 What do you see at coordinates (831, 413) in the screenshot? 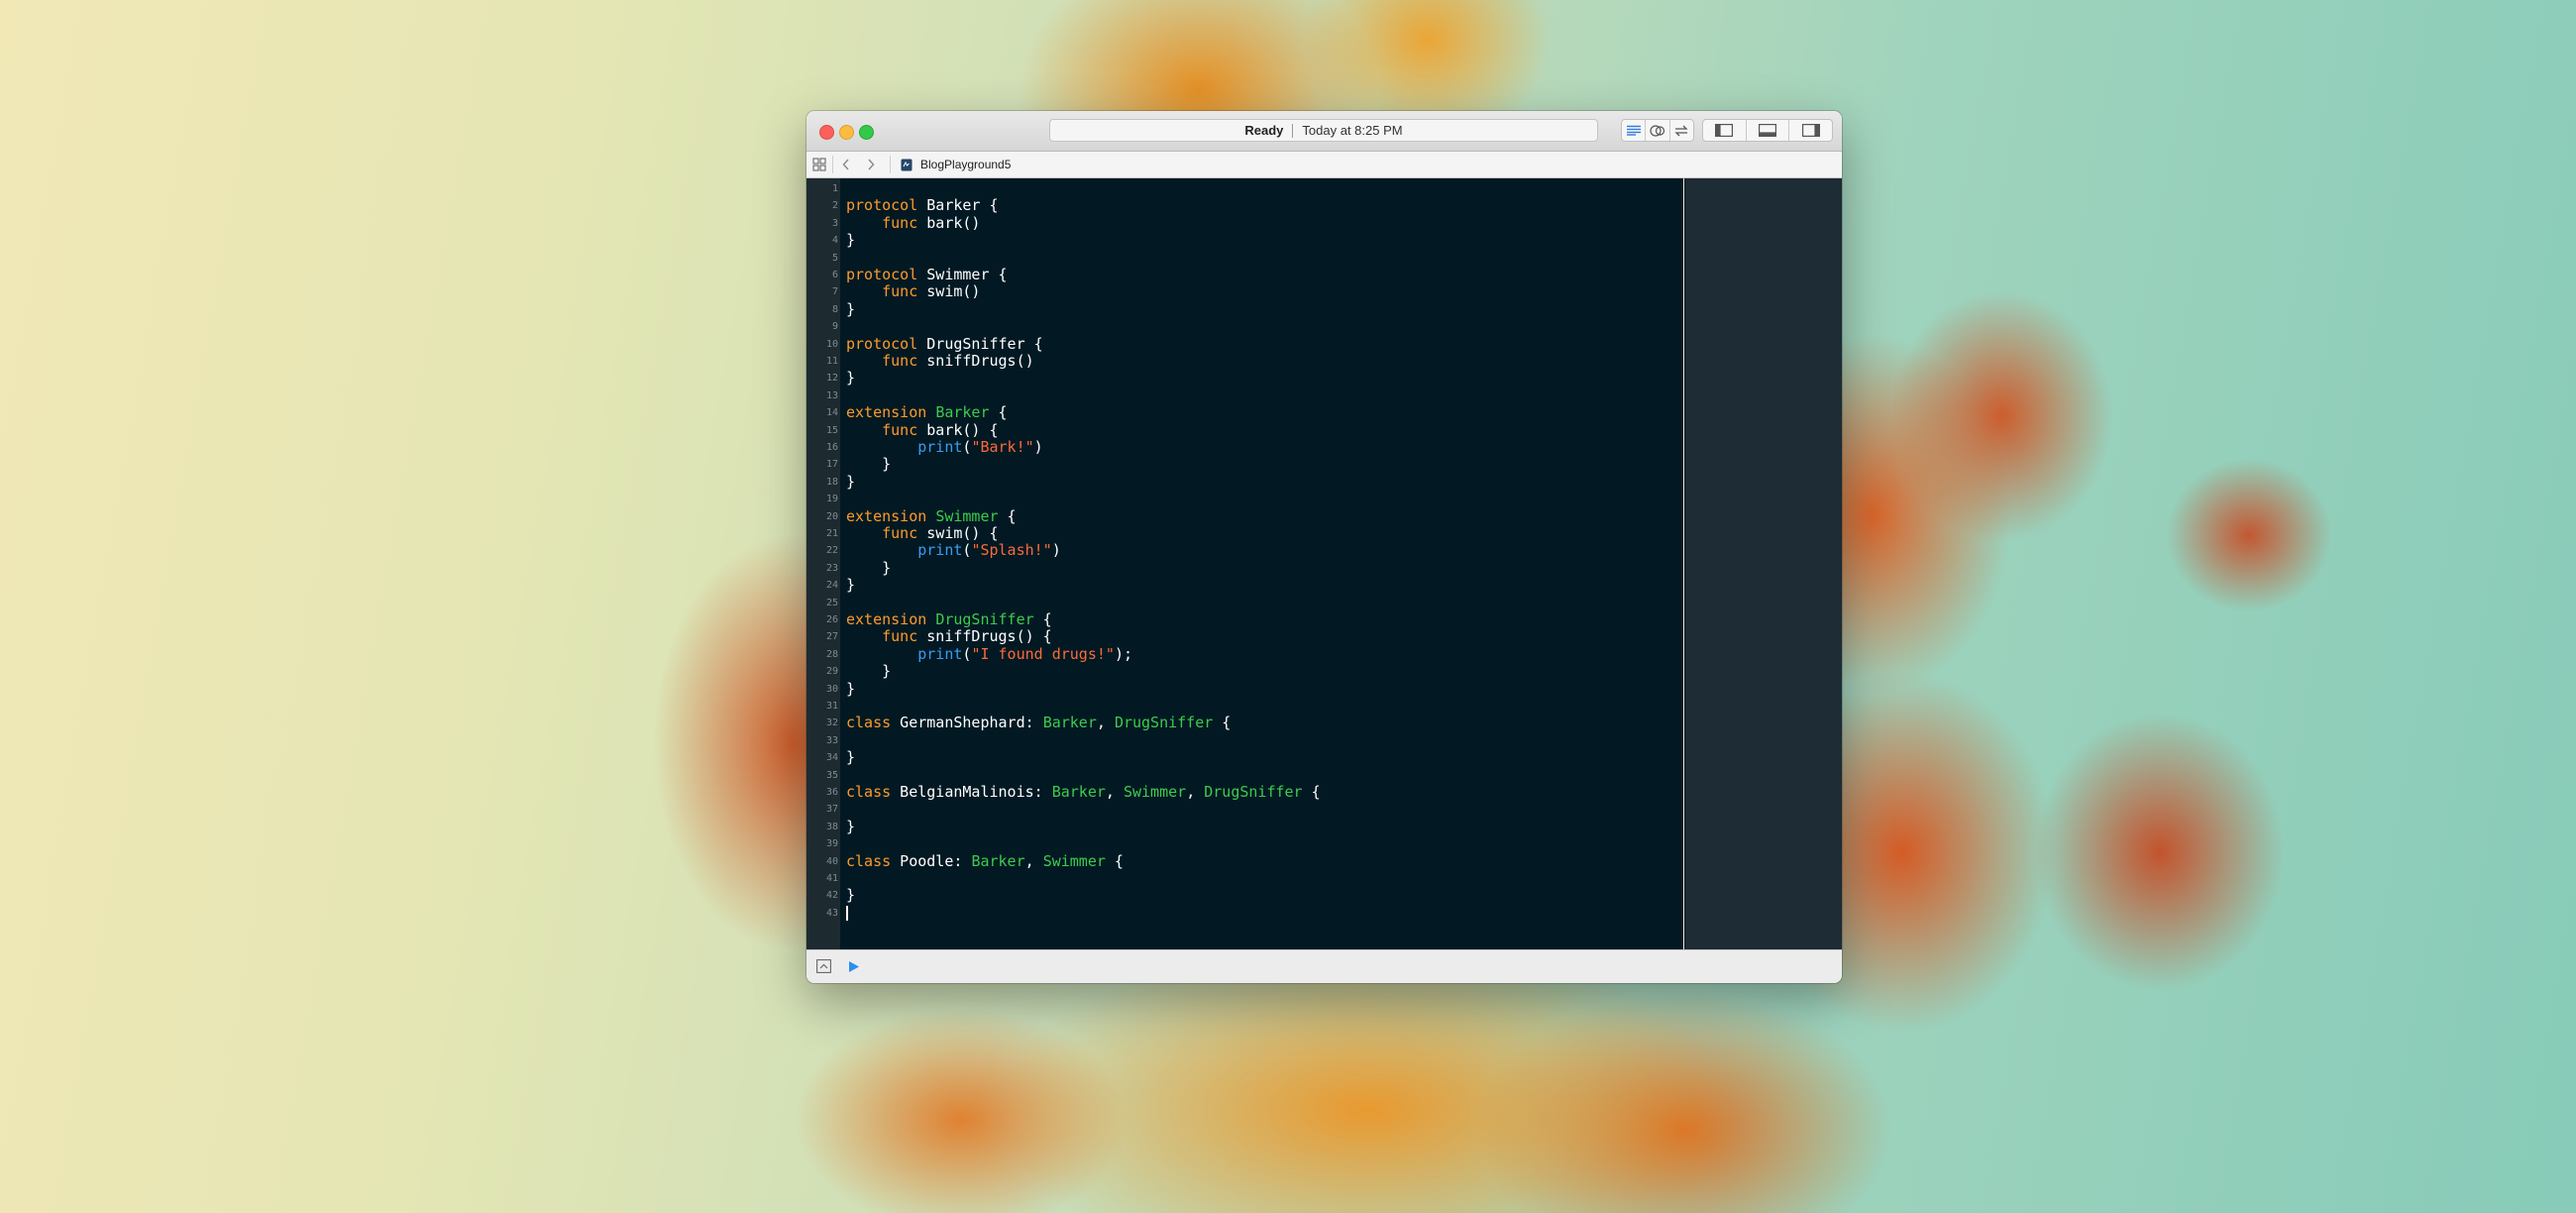
I see `line-number: 14` at bounding box center [831, 413].